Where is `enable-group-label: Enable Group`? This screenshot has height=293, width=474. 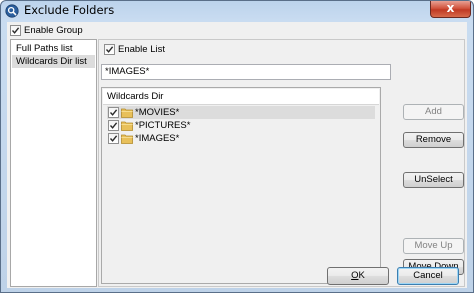 enable-group-label: Enable Group is located at coordinates (53, 30).